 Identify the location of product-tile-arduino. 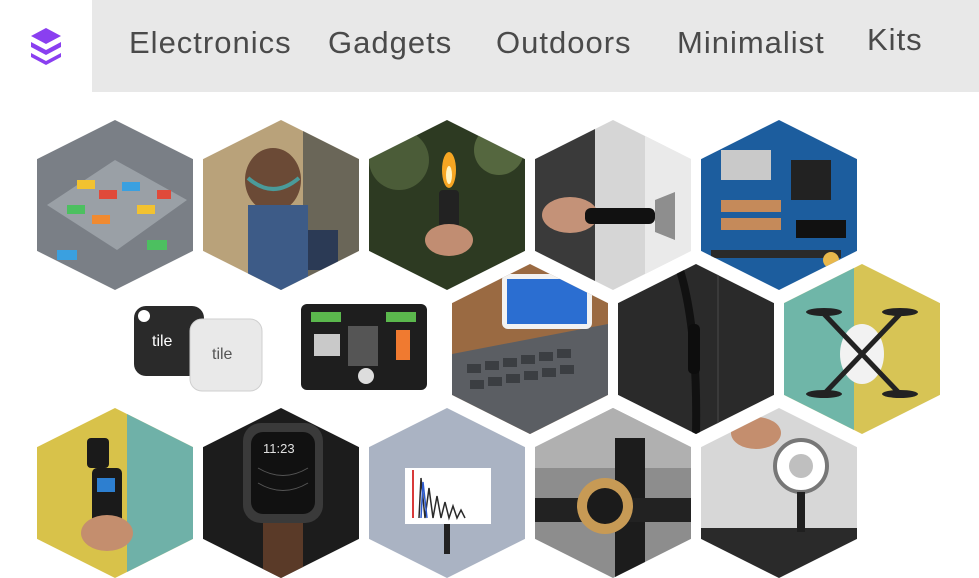
(779, 205).